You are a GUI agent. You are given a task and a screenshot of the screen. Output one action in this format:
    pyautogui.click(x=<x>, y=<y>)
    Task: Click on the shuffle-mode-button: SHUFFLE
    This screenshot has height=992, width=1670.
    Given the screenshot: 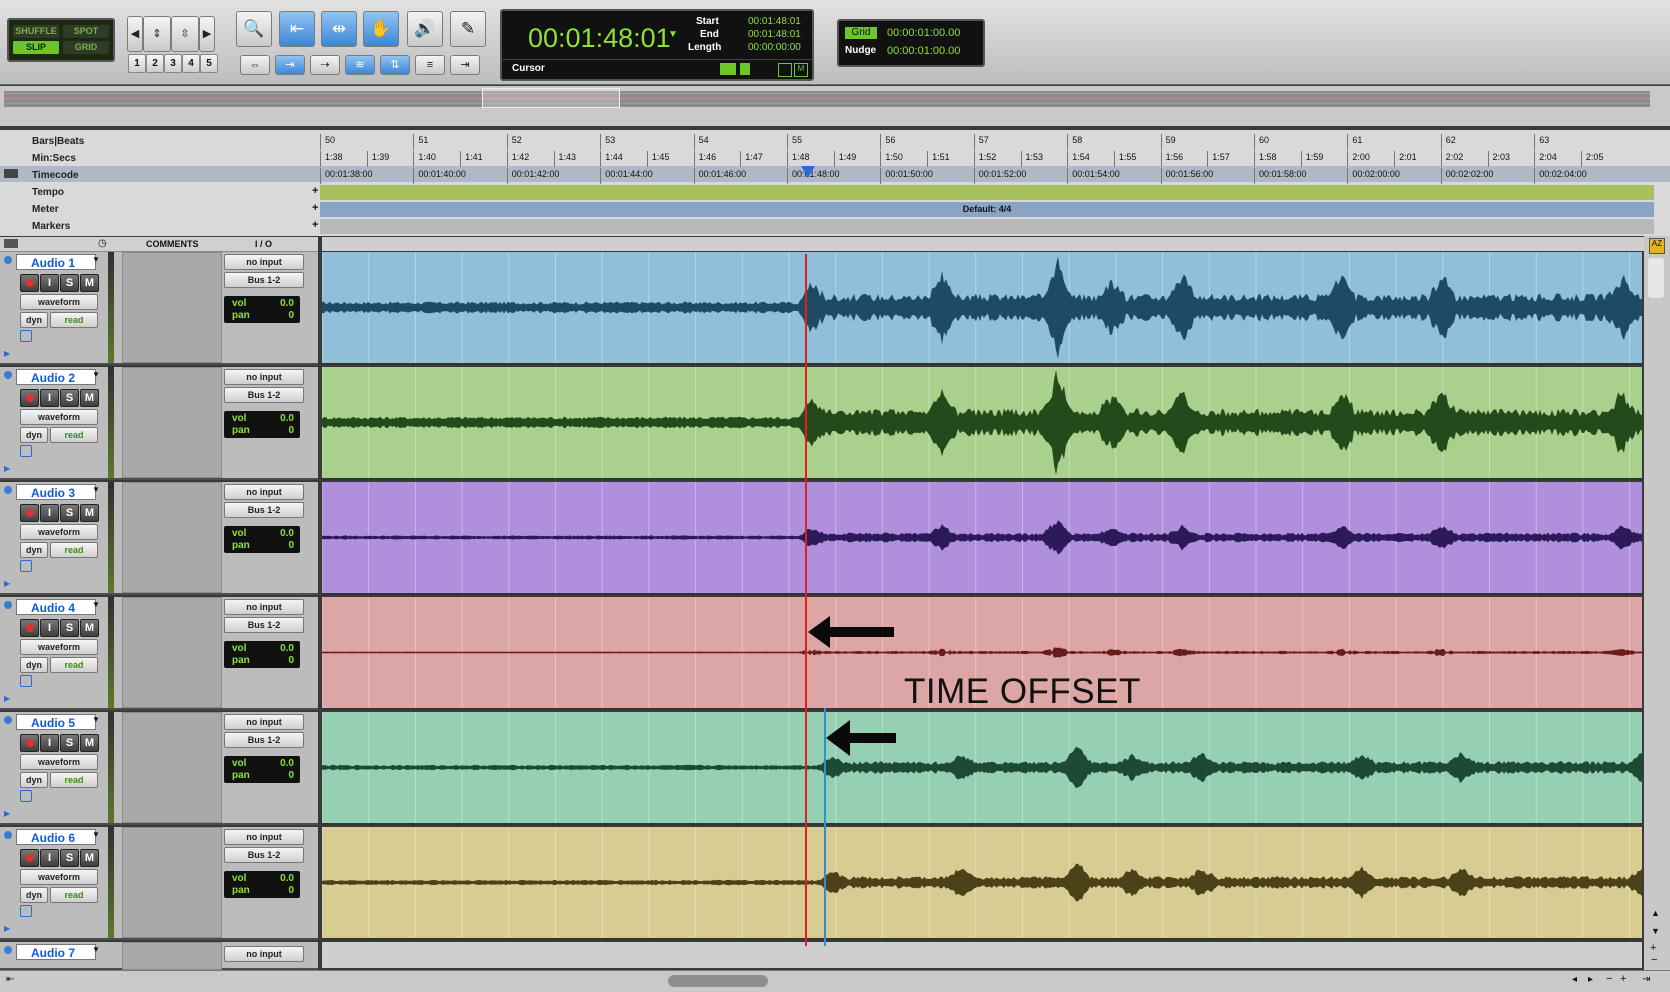 What is the action you would take?
    pyautogui.click(x=36, y=31)
    